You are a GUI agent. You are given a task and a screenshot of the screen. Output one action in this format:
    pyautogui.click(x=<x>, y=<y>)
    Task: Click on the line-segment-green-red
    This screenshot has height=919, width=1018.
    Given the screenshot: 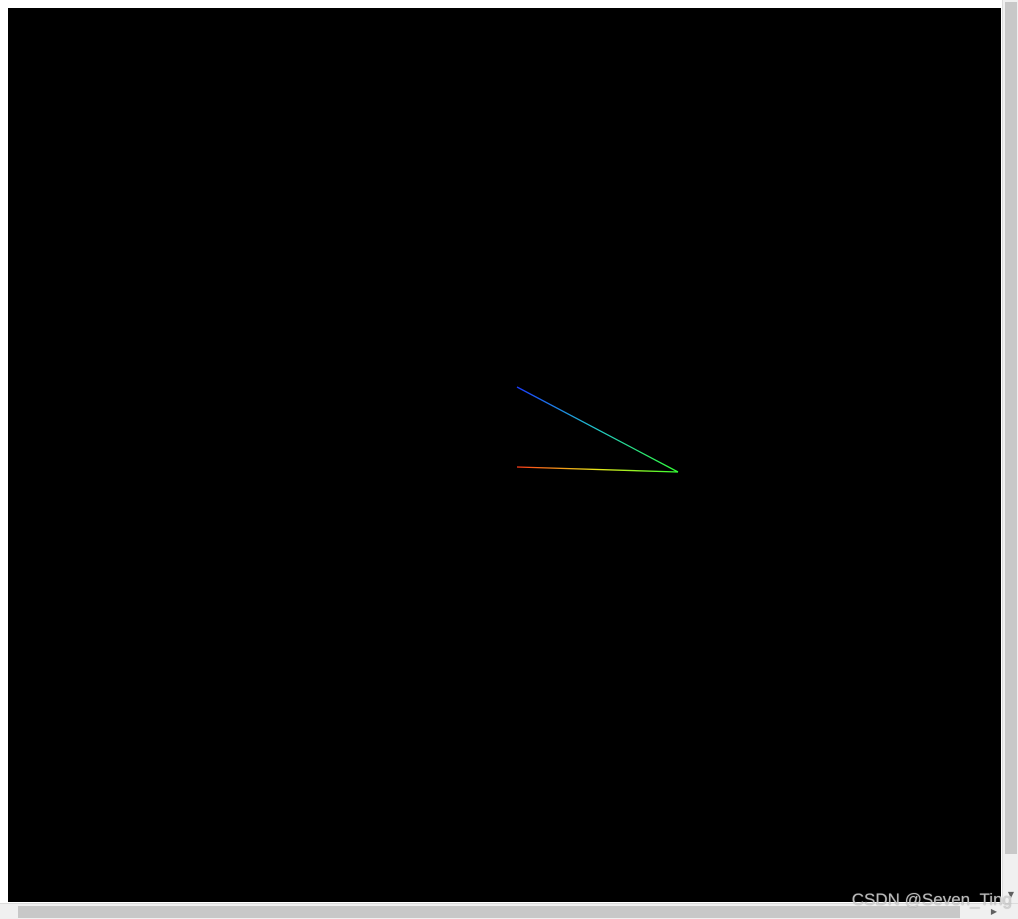 What is the action you would take?
    pyautogui.click(x=597, y=469)
    